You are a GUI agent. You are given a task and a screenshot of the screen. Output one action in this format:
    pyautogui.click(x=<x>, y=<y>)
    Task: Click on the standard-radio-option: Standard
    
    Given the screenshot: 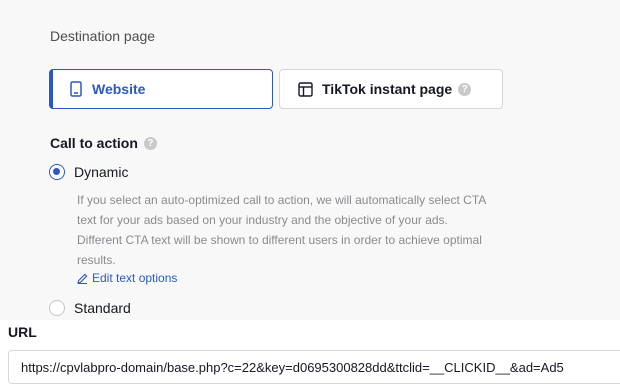 What is the action you would take?
    pyautogui.click(x=90, y=308)
    